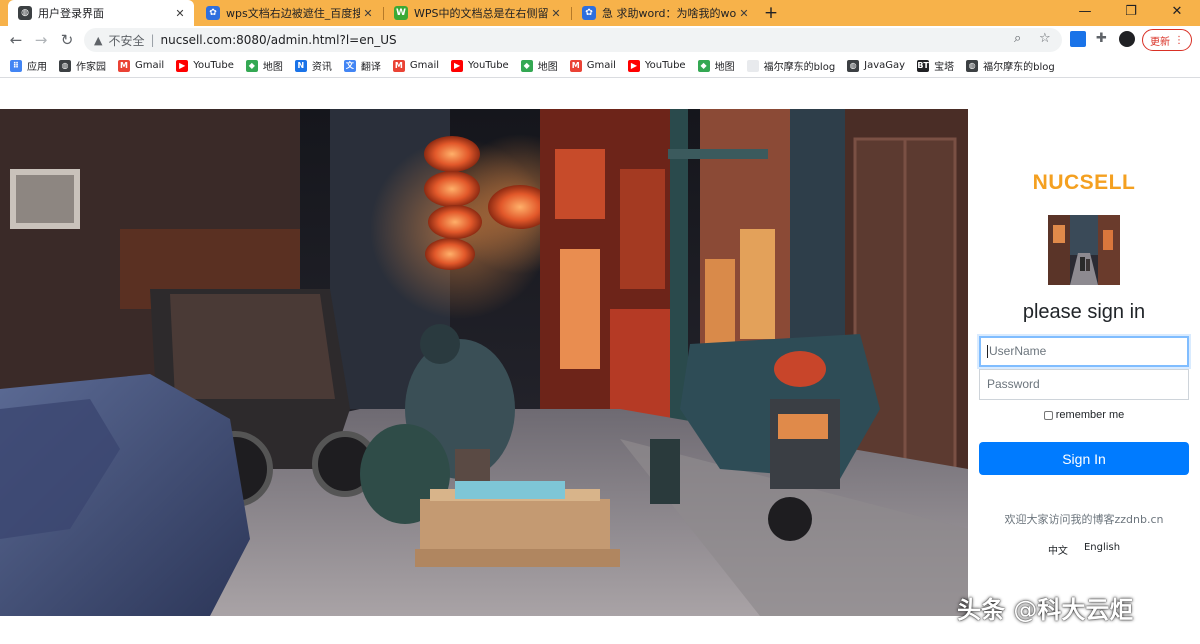 The width and height of the screenshot is (1200, 644). Describe the element at coordinates (1085, 13) in the screenshot. I see `minimize-icon: —` at that location.